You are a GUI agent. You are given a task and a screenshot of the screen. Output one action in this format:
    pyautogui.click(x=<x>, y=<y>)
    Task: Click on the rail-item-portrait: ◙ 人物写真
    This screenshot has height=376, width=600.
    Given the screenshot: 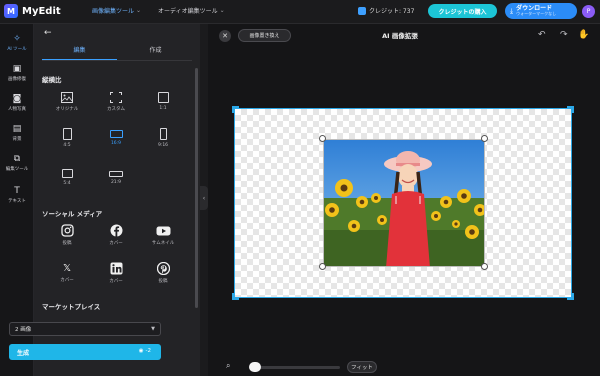 What is the action you would take?
    pyautogui.click(x=17, y=103)
    